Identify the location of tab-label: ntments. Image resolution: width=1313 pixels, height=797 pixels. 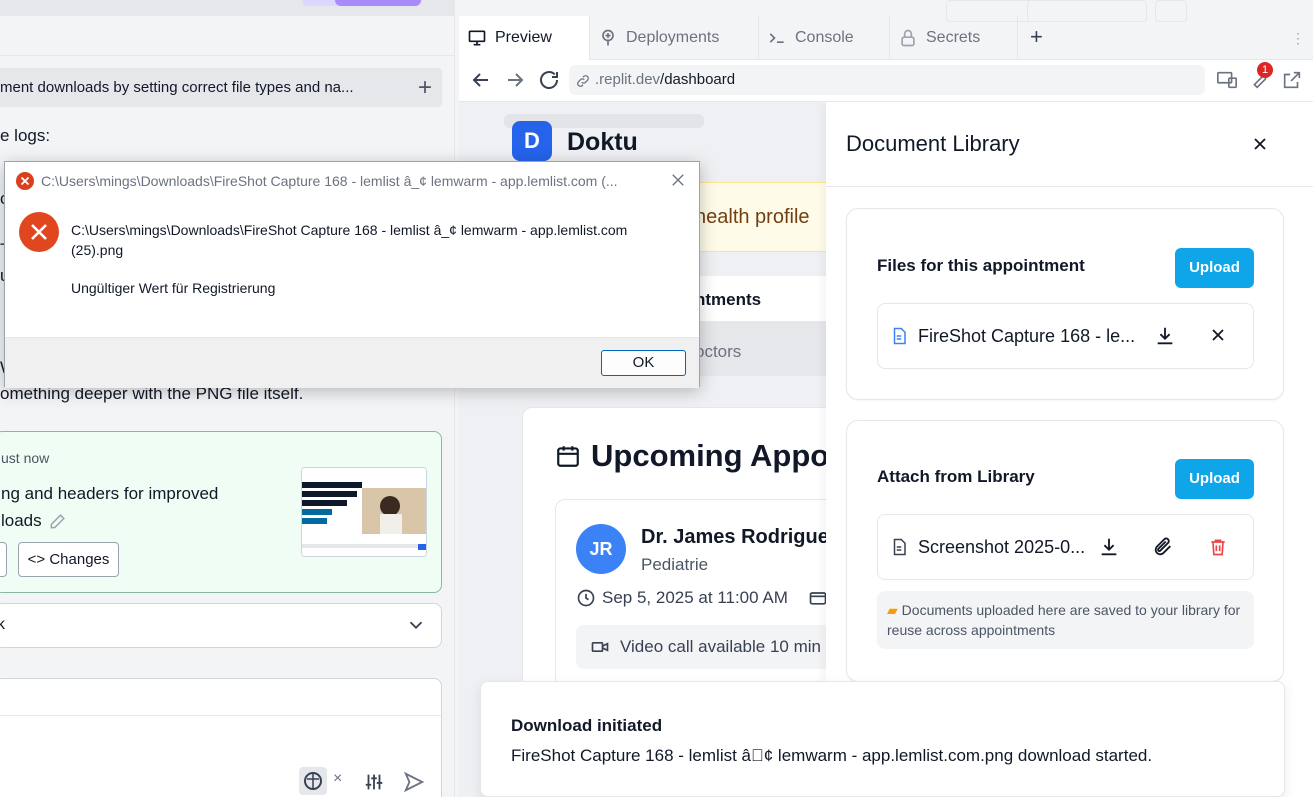
(728, 299).